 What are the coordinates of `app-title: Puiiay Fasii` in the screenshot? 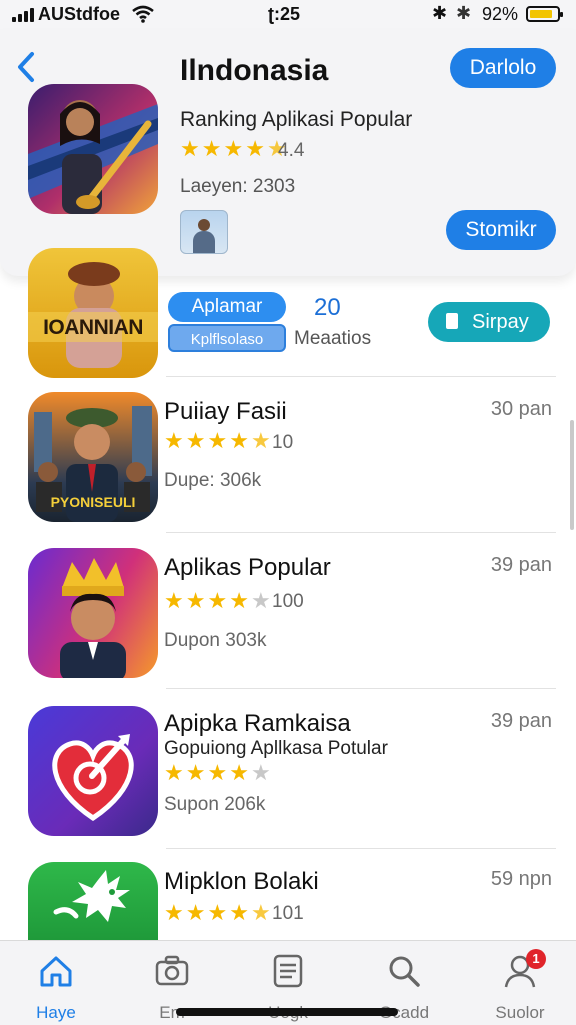 It's located at (225, 412).